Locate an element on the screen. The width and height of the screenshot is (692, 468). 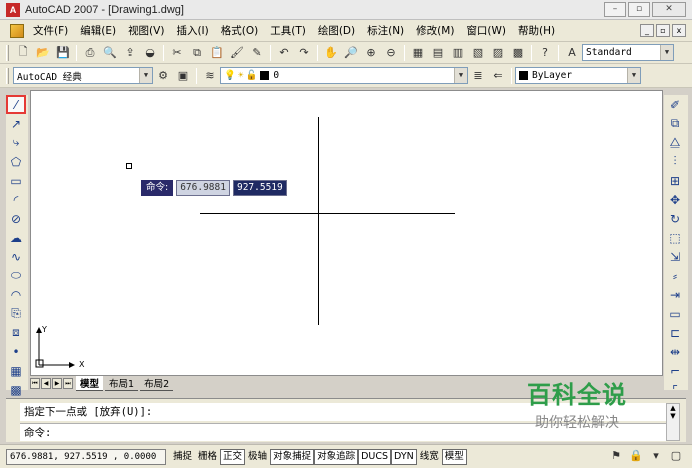
help-icon: ? is located at coordinates (545, 53).